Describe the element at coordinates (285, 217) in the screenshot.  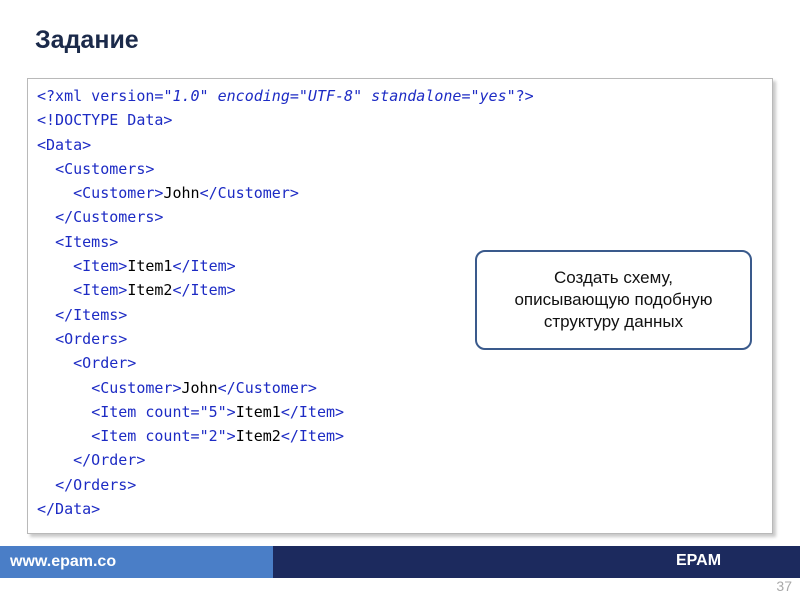
I see `code-line: </Customers>` at that location.